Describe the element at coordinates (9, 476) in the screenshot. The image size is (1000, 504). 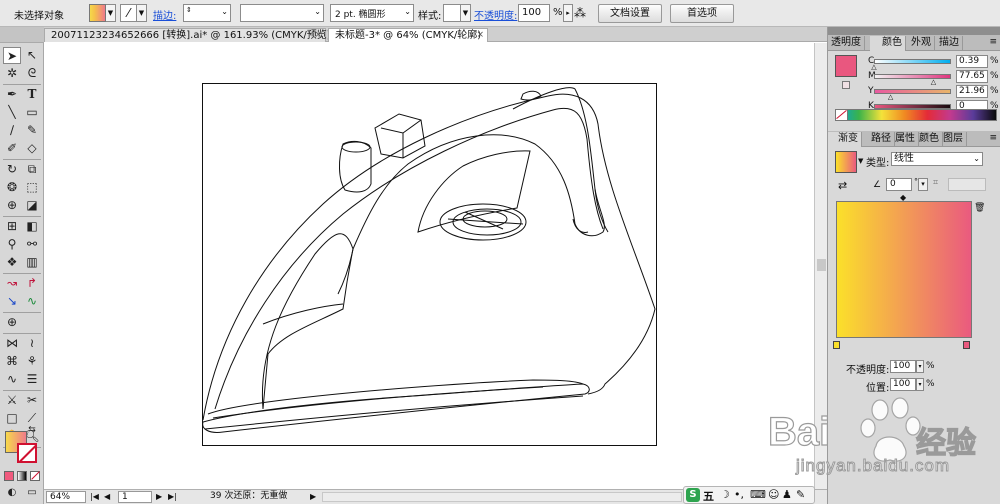
I see `color-mode-icon` at that location.